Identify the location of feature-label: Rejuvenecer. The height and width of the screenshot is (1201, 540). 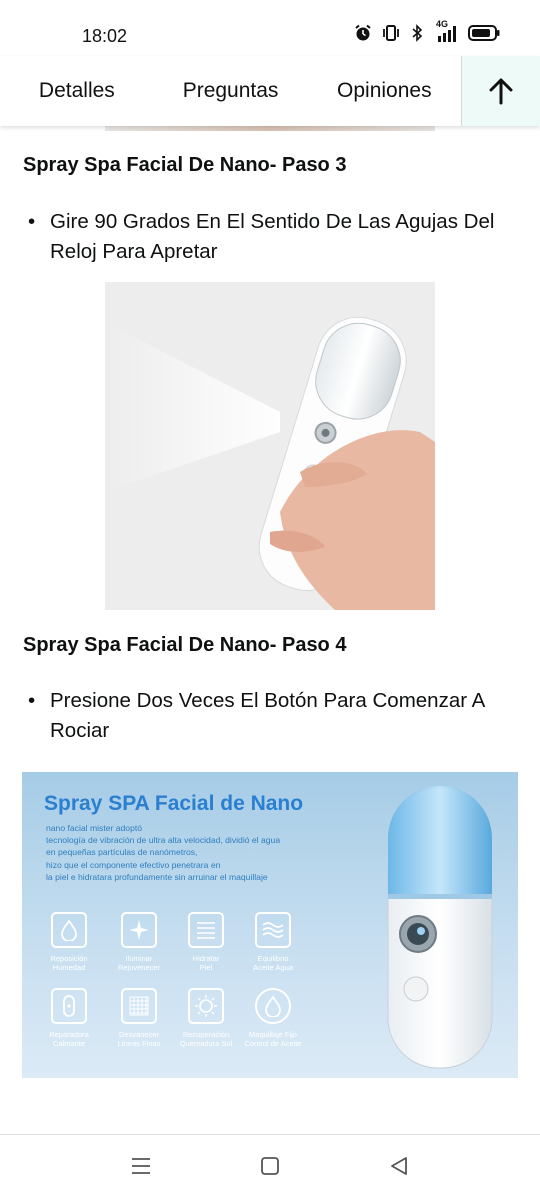
(139, 967).